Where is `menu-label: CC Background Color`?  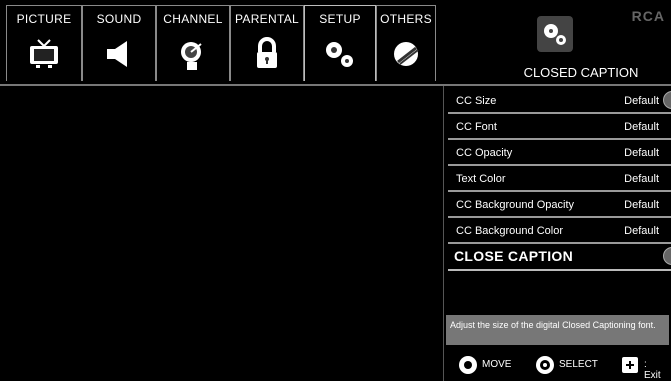
menu-label: CC Background Color is located at coordinates (509, 231).